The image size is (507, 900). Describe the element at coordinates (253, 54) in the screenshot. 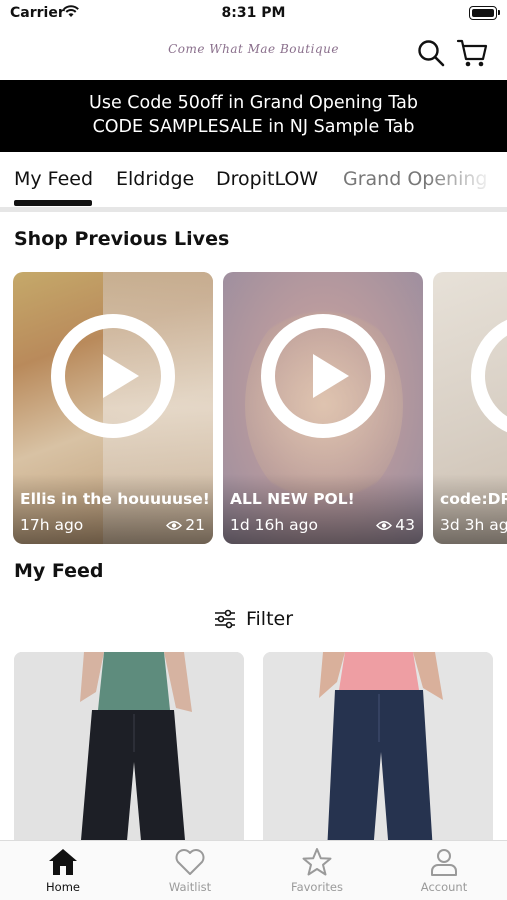

I see `app-header: Come What Mae Boutique` at that location.